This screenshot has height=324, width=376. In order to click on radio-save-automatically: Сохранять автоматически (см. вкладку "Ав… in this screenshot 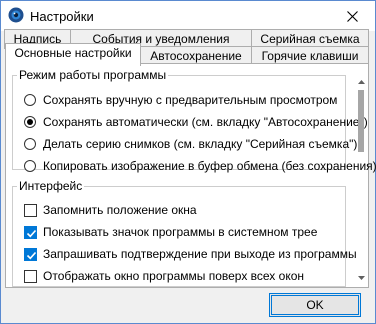, I will do `click(196, 122)`.